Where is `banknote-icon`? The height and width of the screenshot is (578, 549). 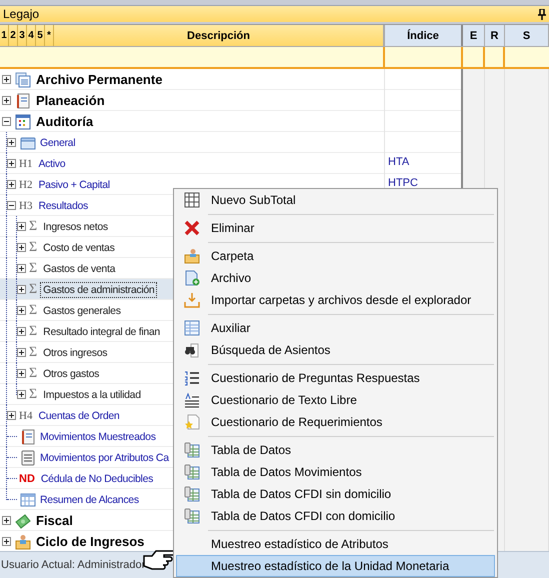
banknote-icon is located at coordinates (23, 520).